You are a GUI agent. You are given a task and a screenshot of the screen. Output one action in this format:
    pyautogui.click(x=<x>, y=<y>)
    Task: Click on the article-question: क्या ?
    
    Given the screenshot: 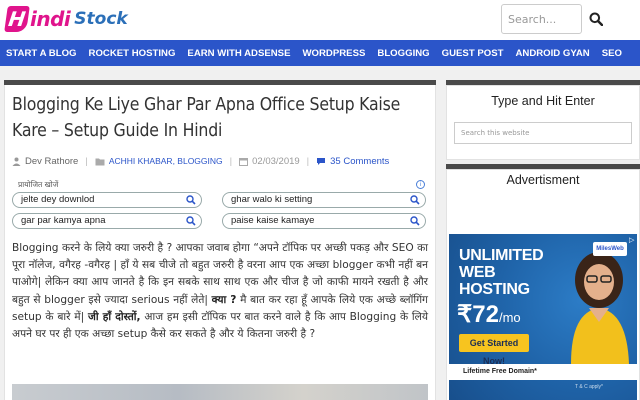 What is the action you would take?
    pyautogui.click(x=224, y=299)
    